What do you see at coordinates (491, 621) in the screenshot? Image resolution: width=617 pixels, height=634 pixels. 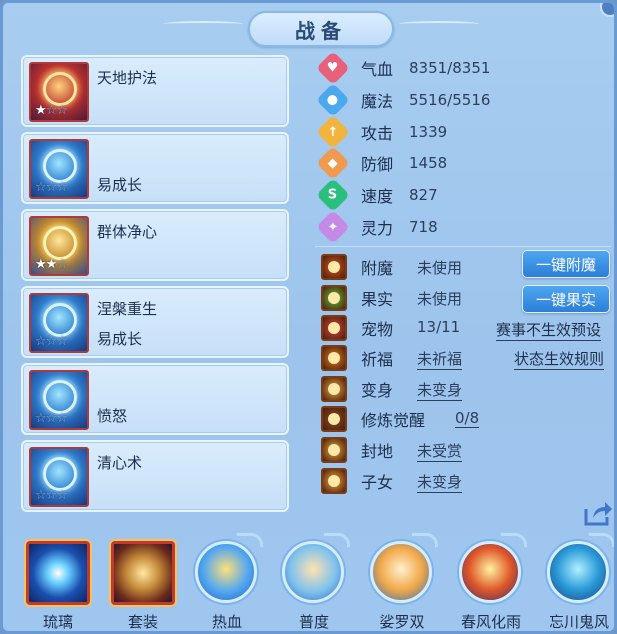 I see `tab-label: 春风化雨` at bounding box center [491, 621].